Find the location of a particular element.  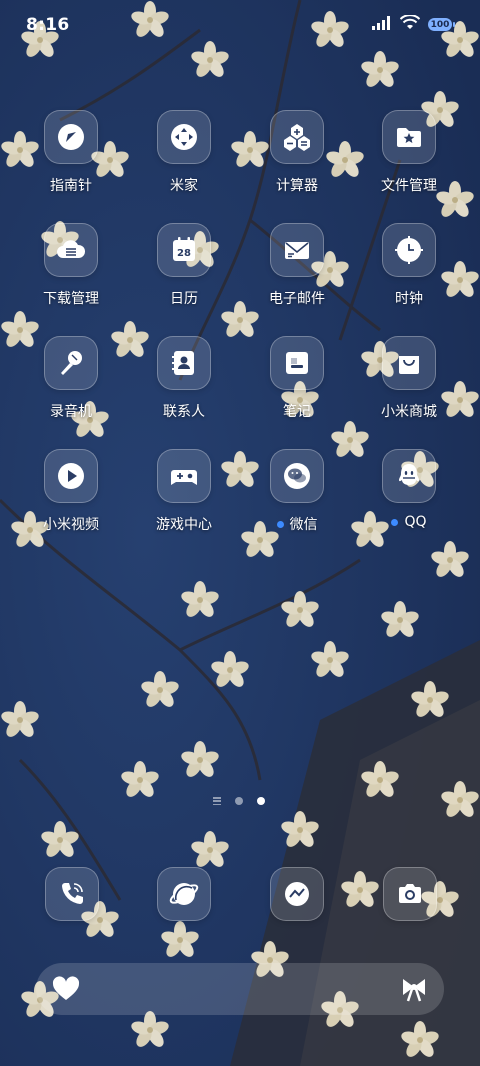

app-label: 指南针 is located at coordinates (71, 186).